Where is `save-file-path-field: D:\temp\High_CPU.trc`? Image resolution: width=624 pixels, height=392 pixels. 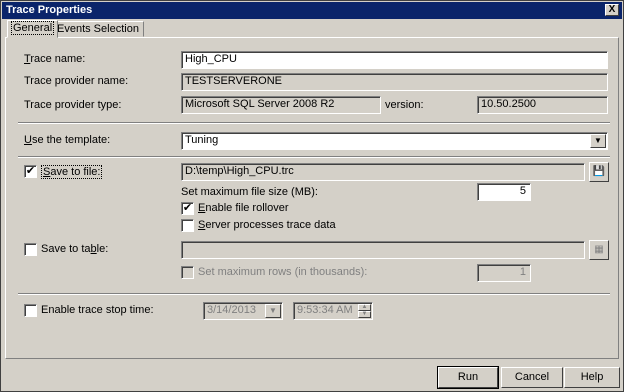
save-file-path-field: D:\temp\High_CPU.trc is located at coordinates (383, 172).